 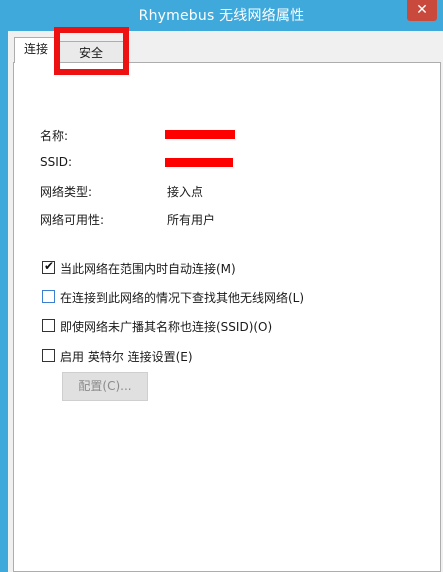 I want to click on find-other-networks-checkbox, so click(x=48, y=296).